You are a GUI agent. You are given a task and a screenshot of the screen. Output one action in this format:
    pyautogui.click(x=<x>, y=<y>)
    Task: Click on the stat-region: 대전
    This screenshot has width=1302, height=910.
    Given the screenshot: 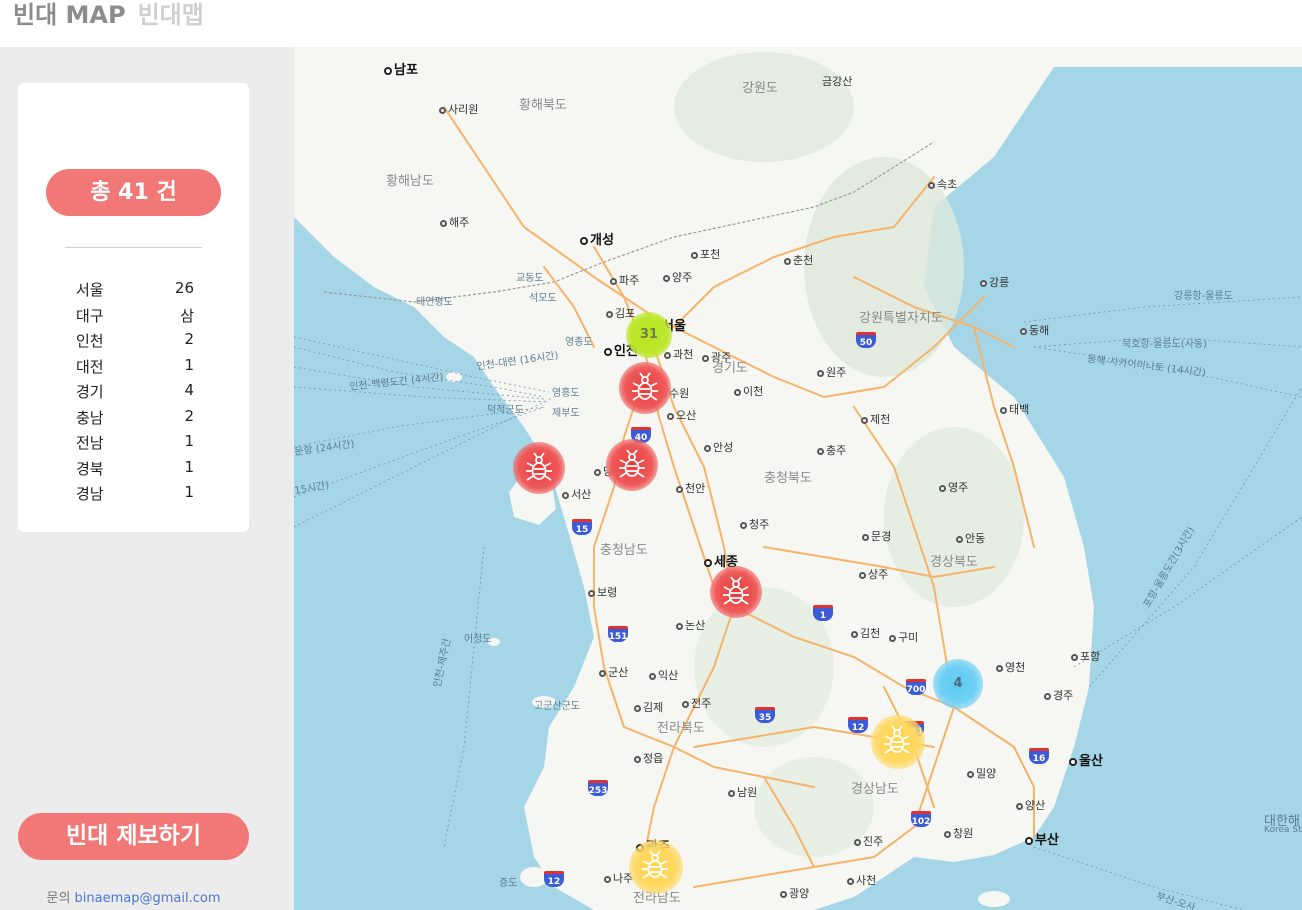 What is the action you would take?
    pyautogui.click(x=90, y=366)
    